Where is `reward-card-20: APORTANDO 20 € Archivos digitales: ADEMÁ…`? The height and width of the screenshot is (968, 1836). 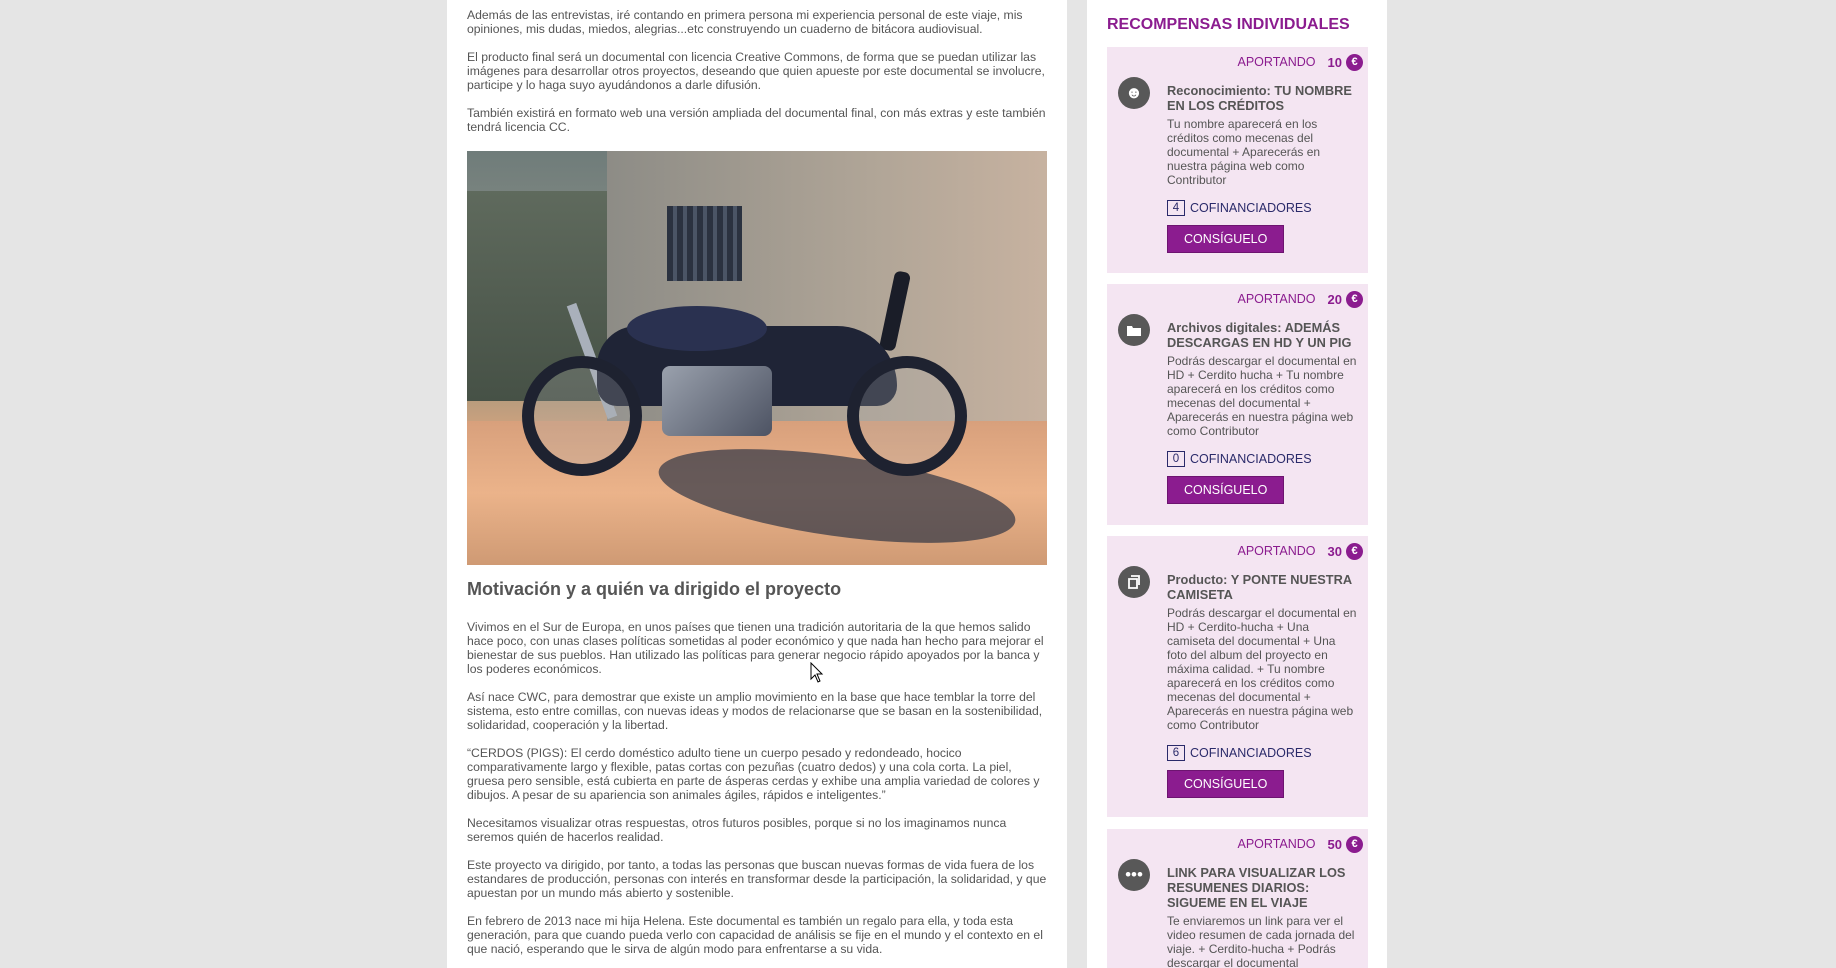 reward-card-20: APORTANDO 20 € Archivos digitales: ADEMÁ… is located at coordinates (1237, 404).